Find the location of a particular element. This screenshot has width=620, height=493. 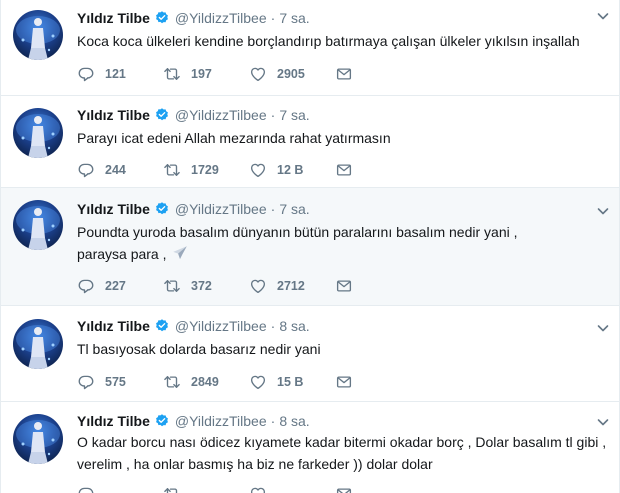

reply-count: 227 is located at coordinates (115, 286).